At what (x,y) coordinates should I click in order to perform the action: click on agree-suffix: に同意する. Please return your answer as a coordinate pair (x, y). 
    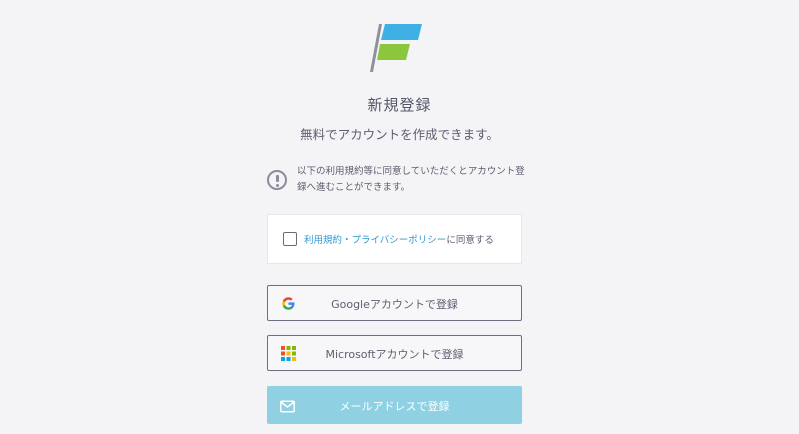
    Looking at the image, I should click on (470, 240).